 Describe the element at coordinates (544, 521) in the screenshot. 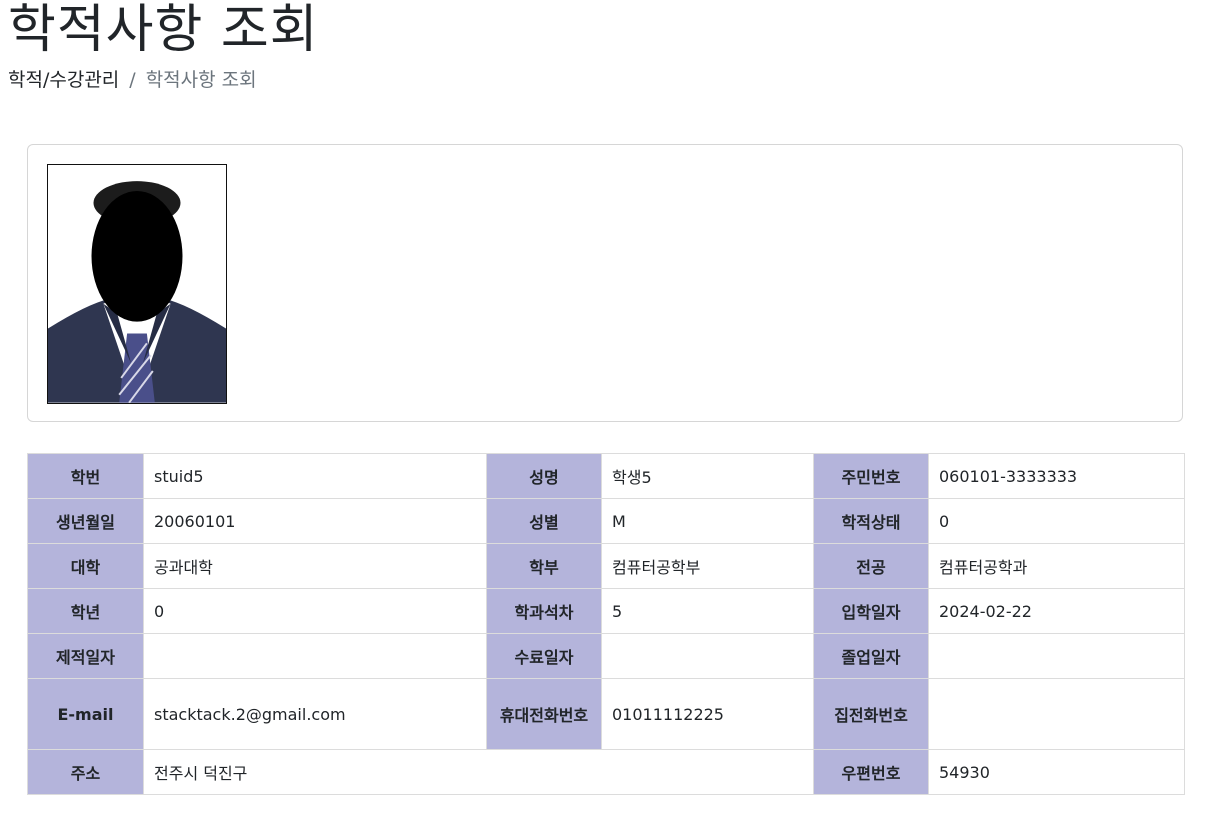

I see `gender-label: 성별` at that location.